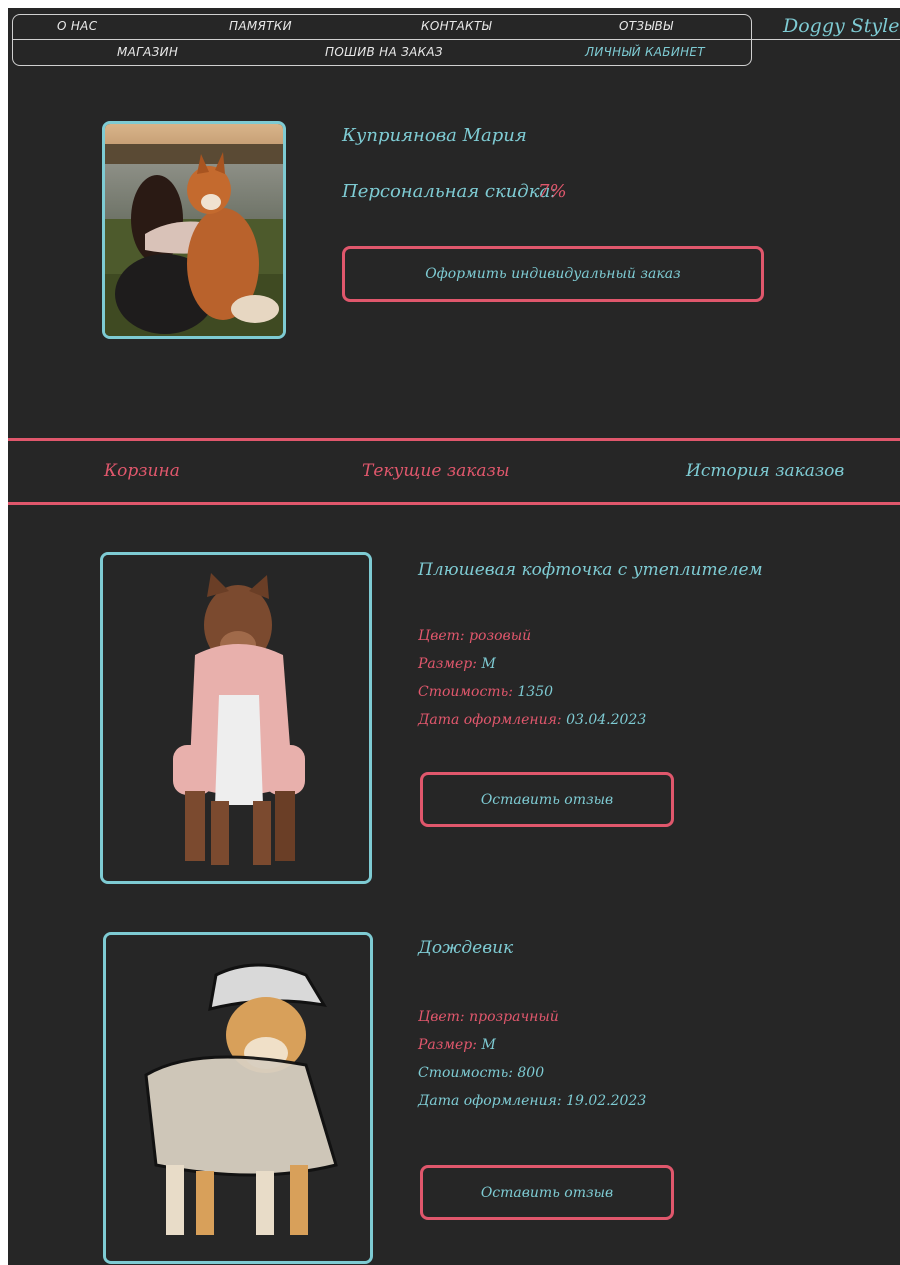 This screenshot has width=900, height=1265. I want to click on order-1-image, so click(236, 718).